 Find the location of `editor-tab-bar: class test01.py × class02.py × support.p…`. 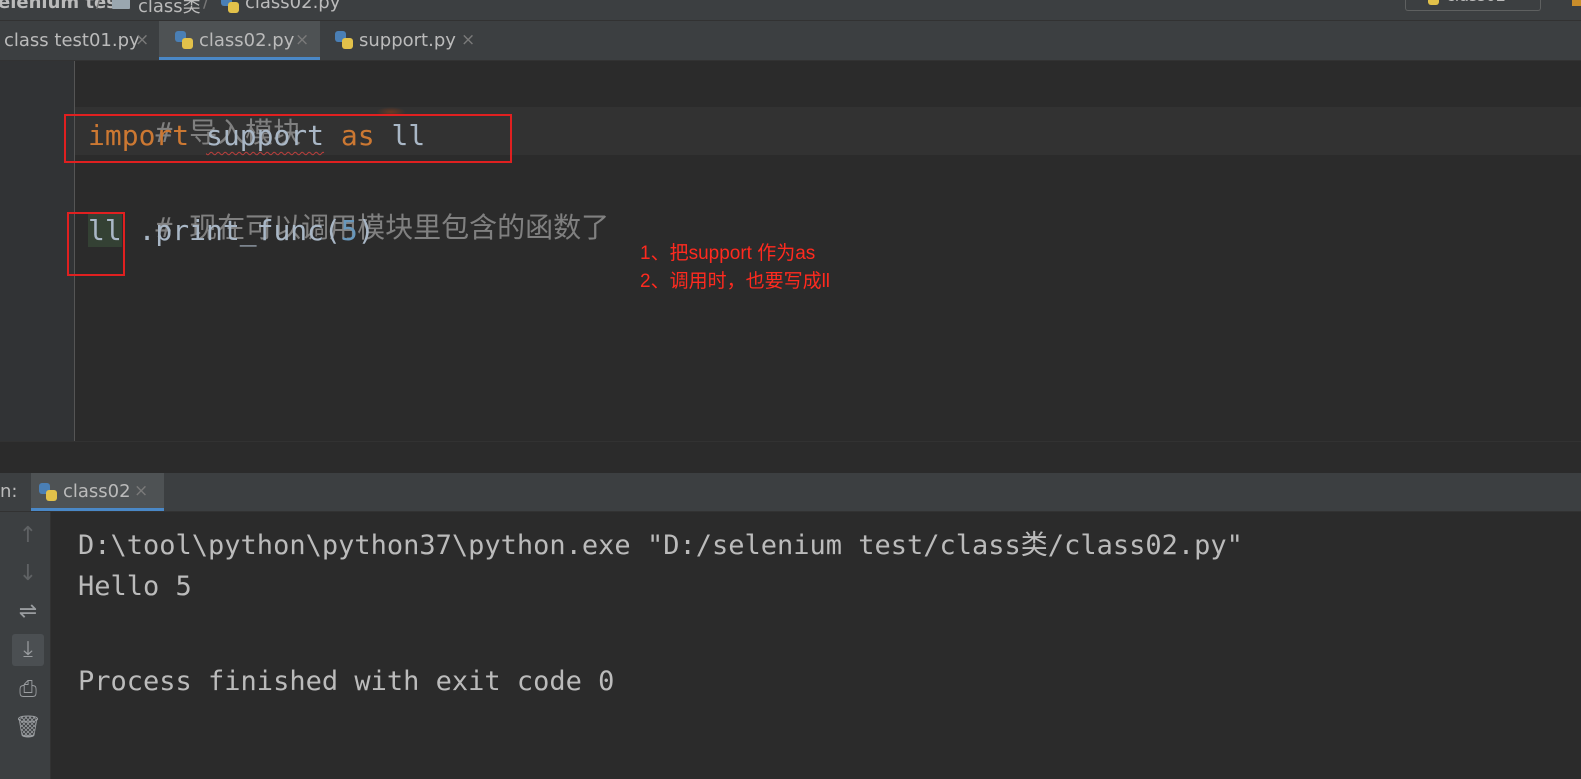

editor-tab-bar: class test01.py × class02.py × support.p… is located at coordinates (790, 41).